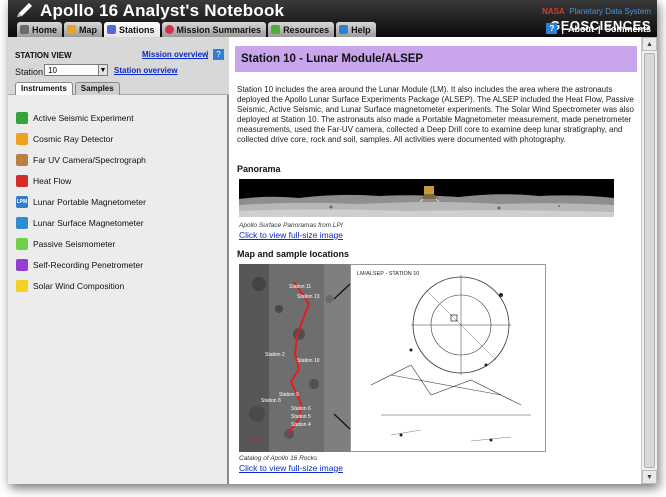 Image resolution: width=666 pixels, height=497 pixels. I want to click on list-item: Active Seismic Experiment, so click(118, 117).